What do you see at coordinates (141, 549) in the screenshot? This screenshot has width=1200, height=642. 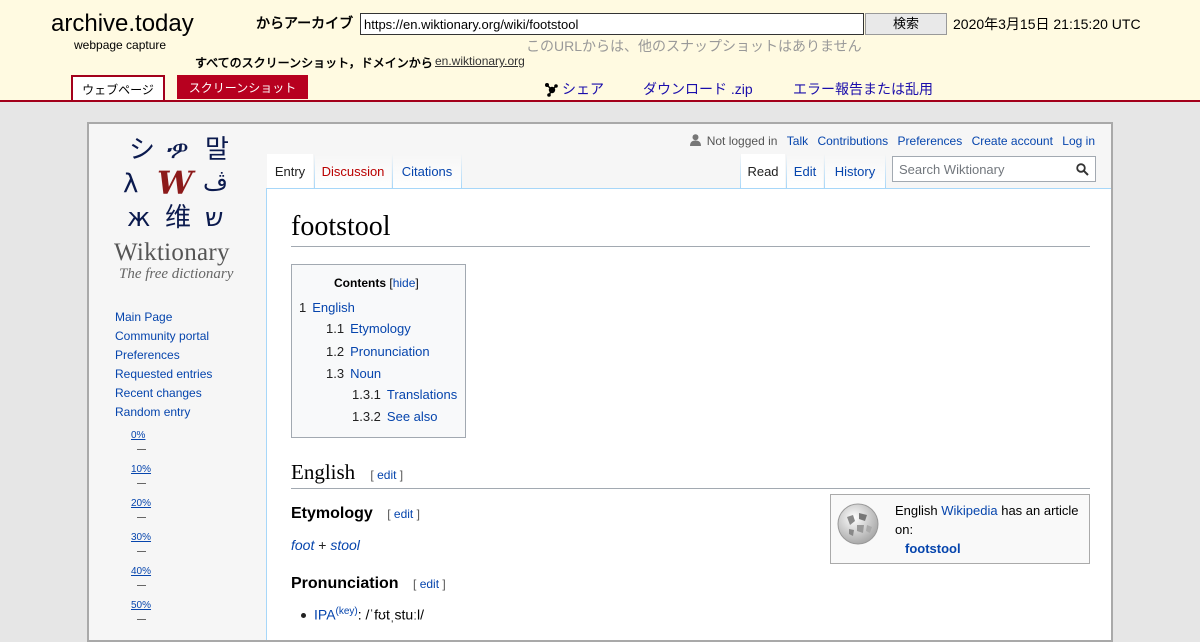 I see `tick-30: 30%` at bounding box center [141, 549].